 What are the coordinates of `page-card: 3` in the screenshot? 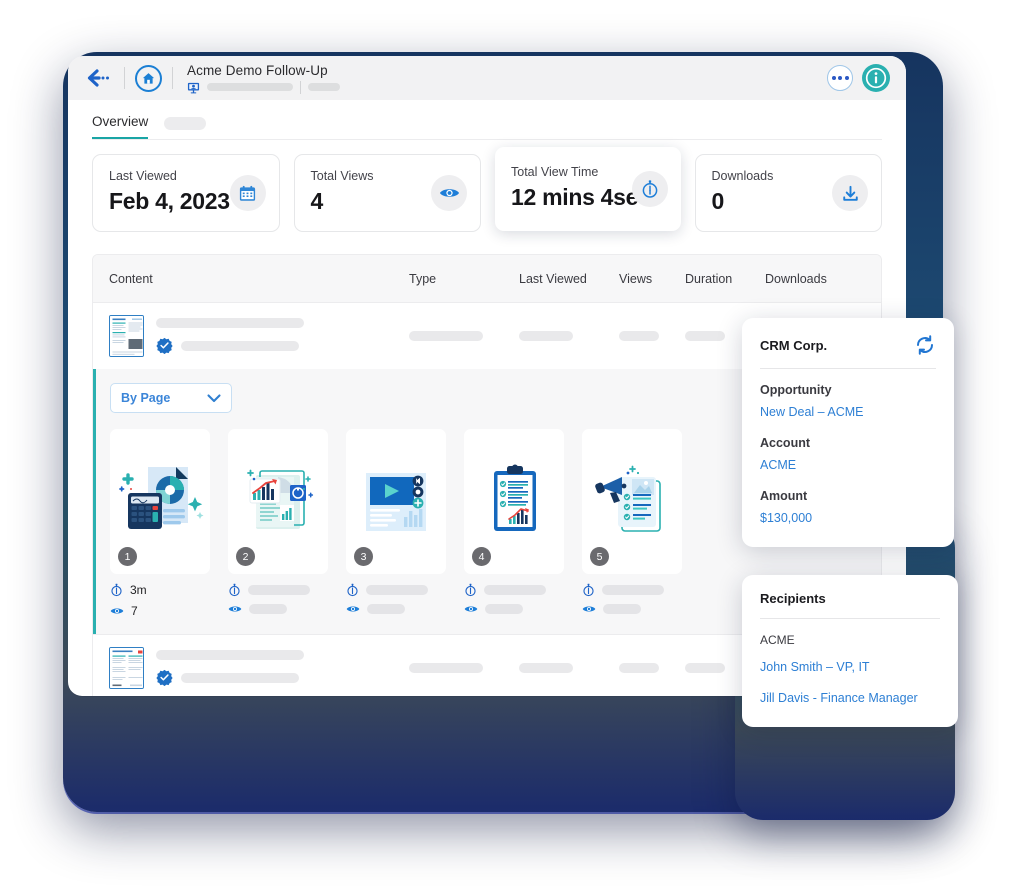 It's located at (396, 523).